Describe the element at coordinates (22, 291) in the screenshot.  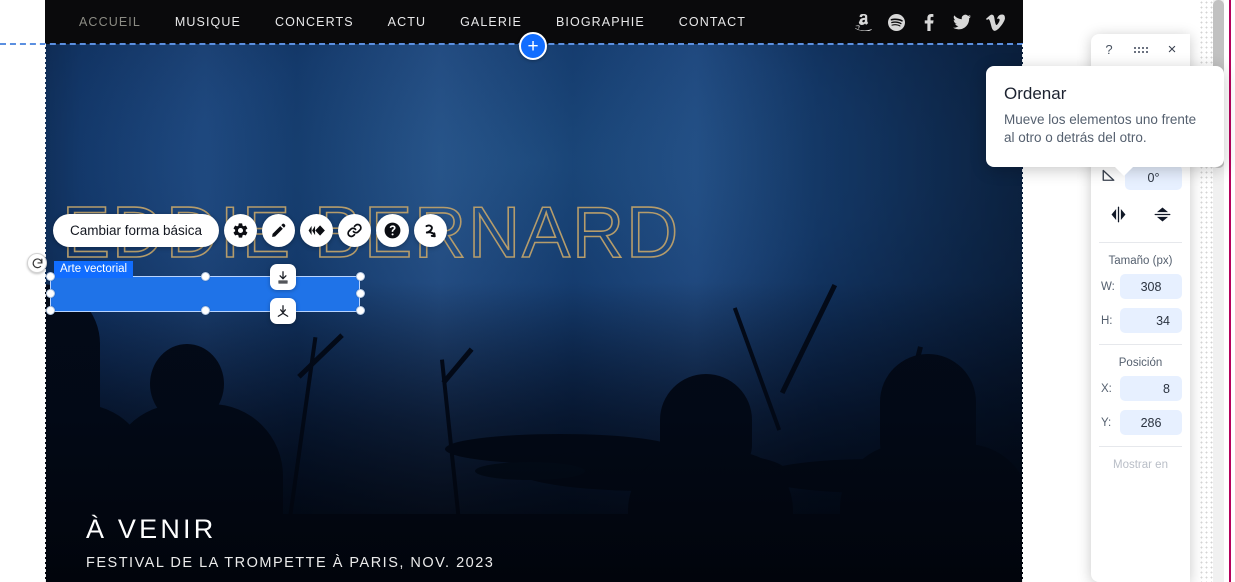
I see `editor-left-gutter` at that location.